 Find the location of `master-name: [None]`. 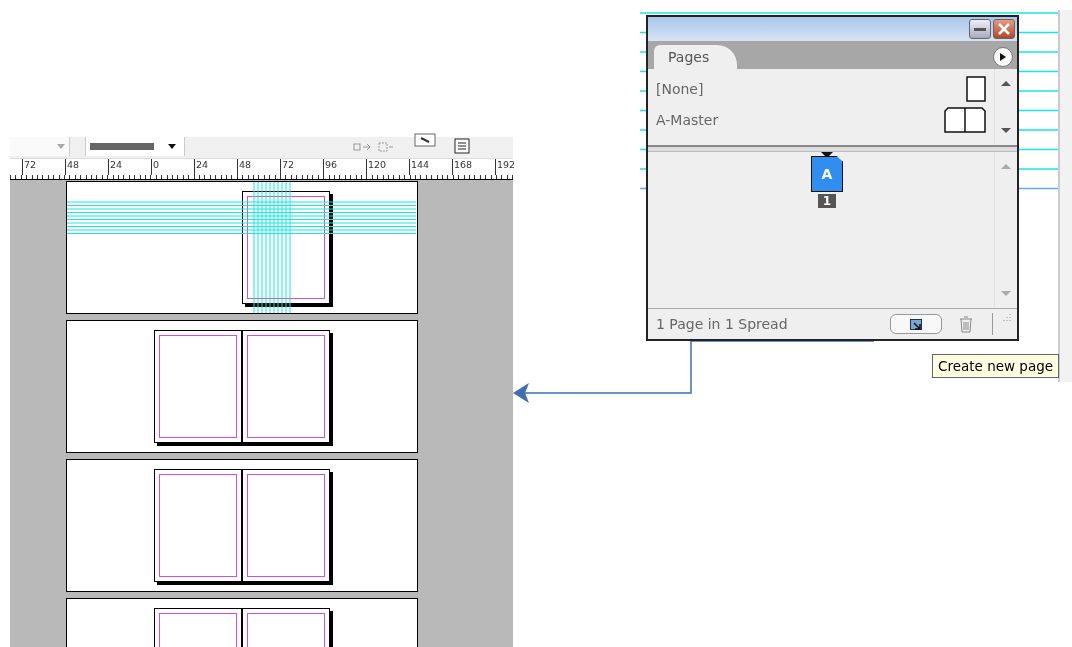

master-name: [None] is located at coordinates (680, 88).